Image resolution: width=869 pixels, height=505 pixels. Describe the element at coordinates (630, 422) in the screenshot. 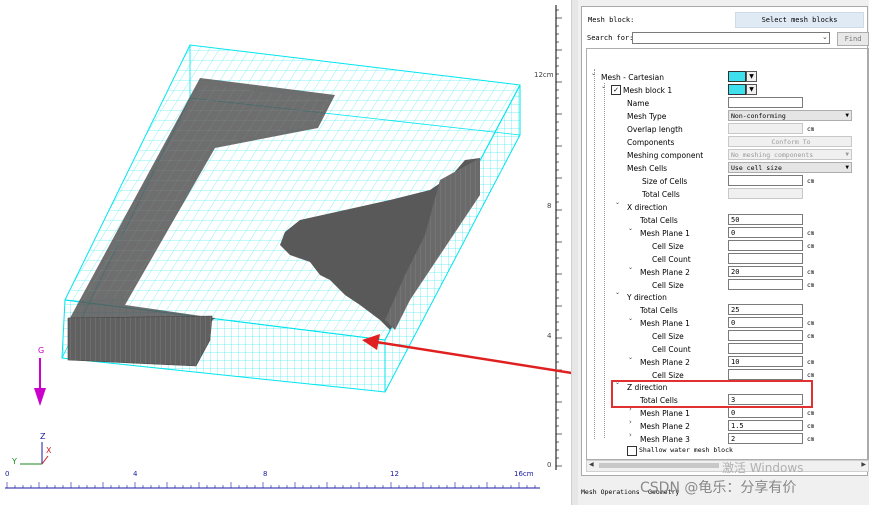

I see `collapse-z-plane2-icon: ›` at that location.